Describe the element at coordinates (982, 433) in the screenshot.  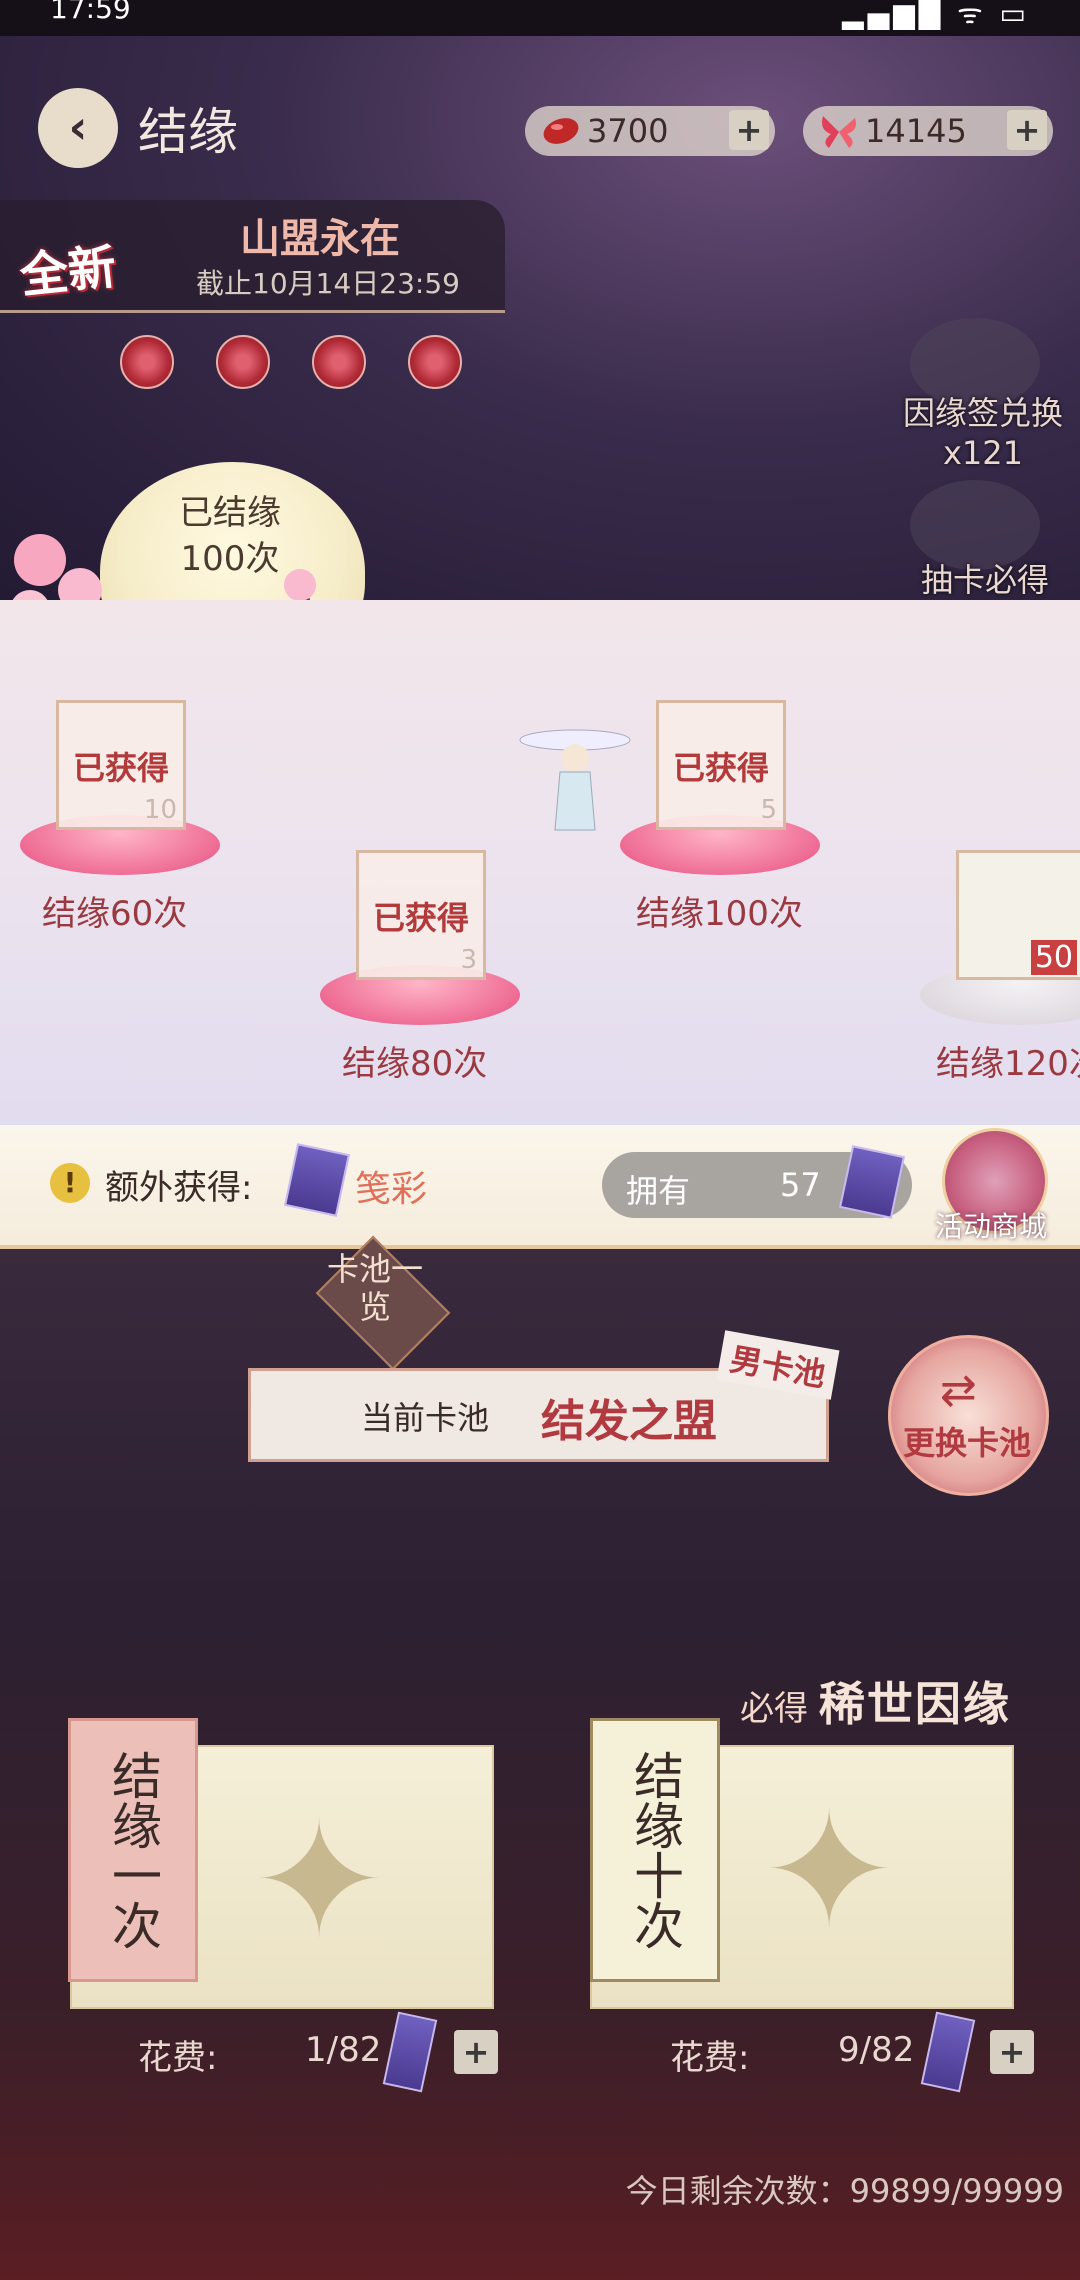
I see `exchange-label: 因缘签兑换 x121` at that location.